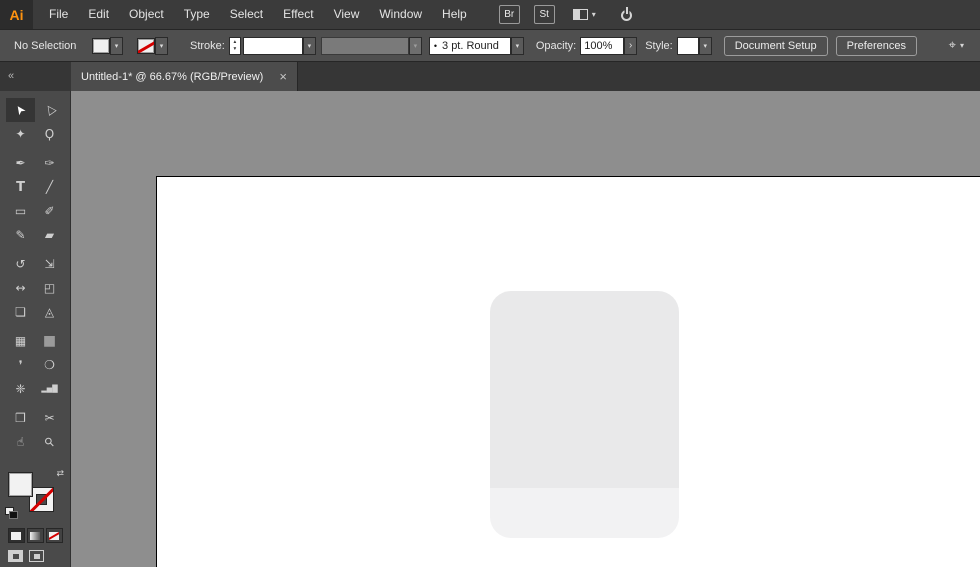 The width and height of the screenshot is (980, 567). Describe the element at coordinates (36, 556) in the screenshot. I see `draw-behind-button` at that location.